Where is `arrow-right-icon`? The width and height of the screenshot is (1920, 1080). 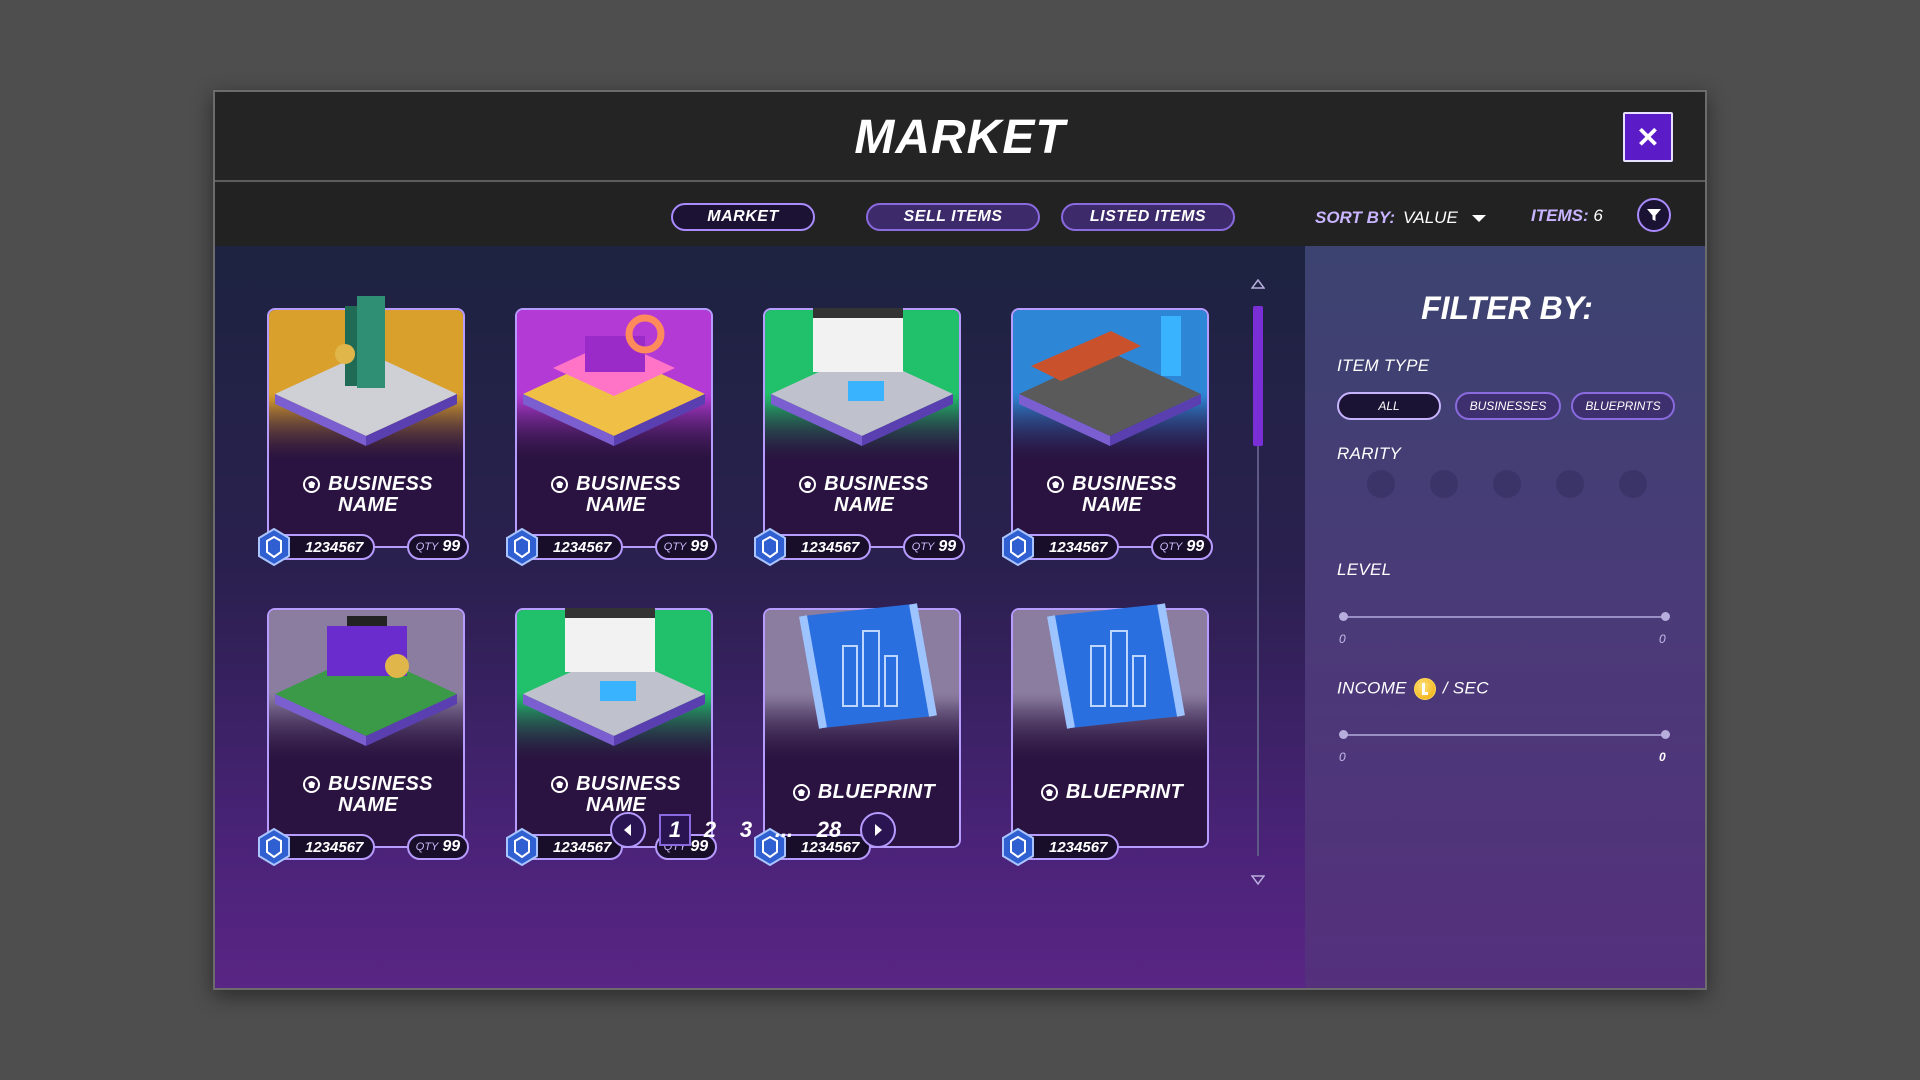 arrow-right-icon is located at coordinates (878, 830).